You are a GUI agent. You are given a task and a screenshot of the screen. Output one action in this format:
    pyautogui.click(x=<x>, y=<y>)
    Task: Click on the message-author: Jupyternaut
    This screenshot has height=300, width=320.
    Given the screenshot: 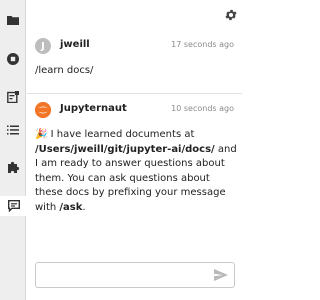 What is the action you would take?
    pyautogui.click(x=93, y=108)
    